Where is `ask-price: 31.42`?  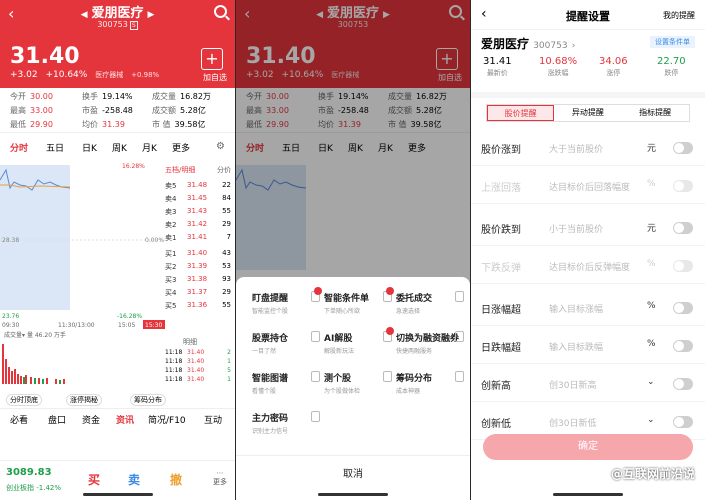 ask-price: 31.42 is located at coordinates (197, 224).